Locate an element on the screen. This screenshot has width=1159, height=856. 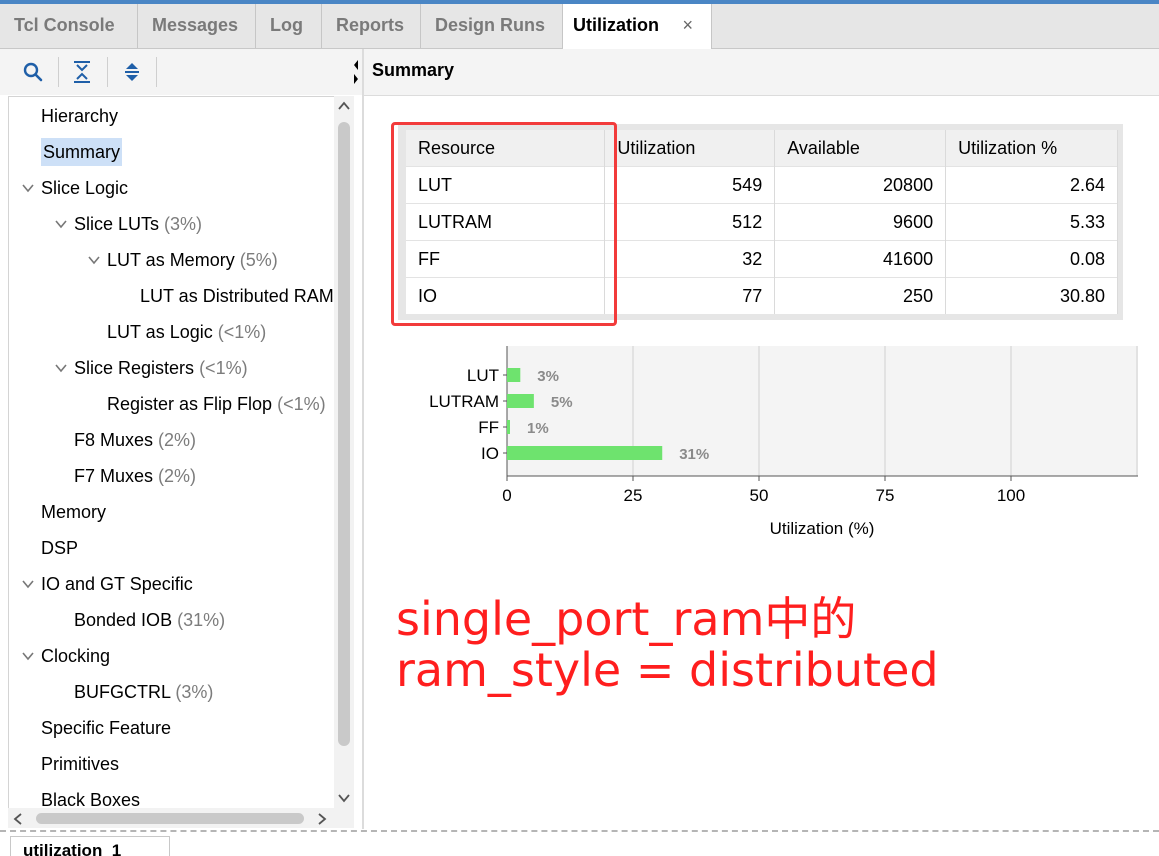
tree-item-label: LUT as Logic is located at coordinates (160, 332).